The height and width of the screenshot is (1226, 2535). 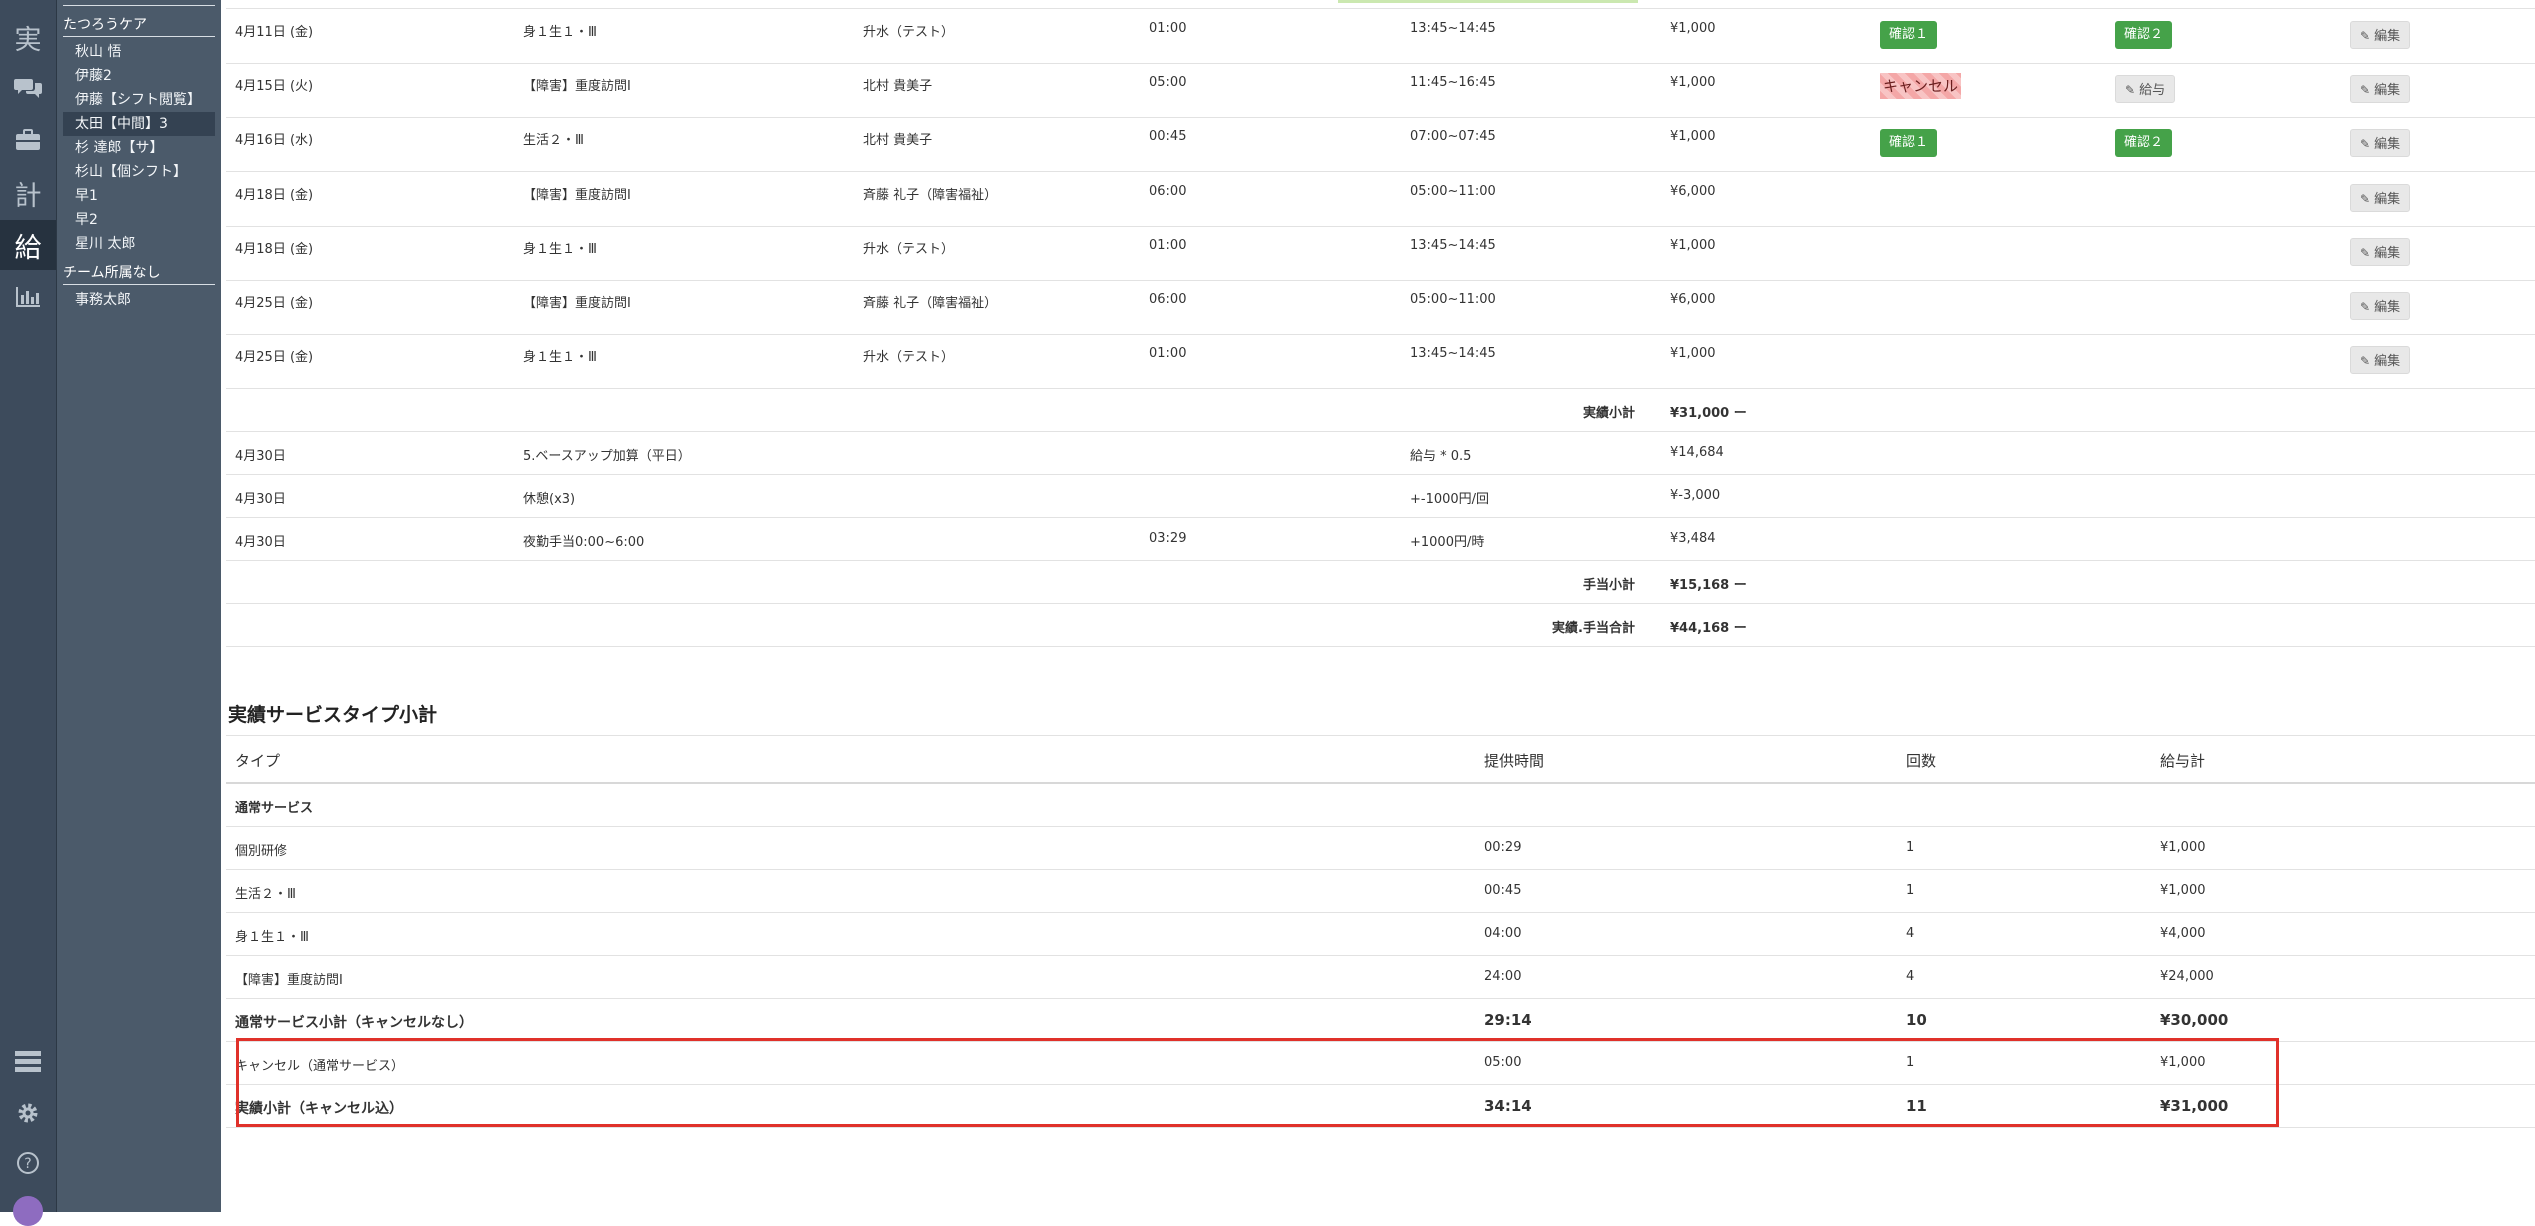 What do you see at coordinates (1168, 538) in the screenshot?
I see `allowance-duration: 03:29` at bounding box center [1168, 538].